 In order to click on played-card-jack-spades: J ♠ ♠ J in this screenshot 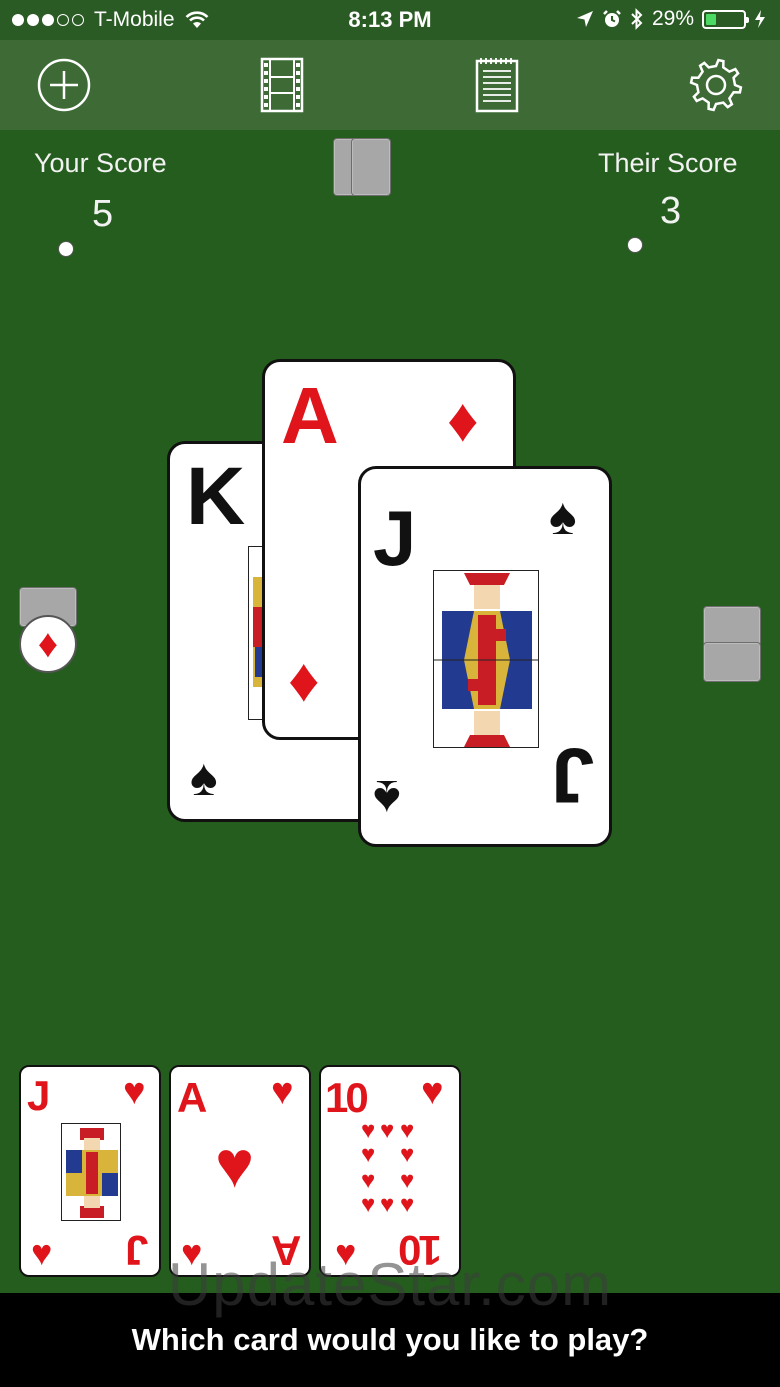, I will do `click(485, 656)`.